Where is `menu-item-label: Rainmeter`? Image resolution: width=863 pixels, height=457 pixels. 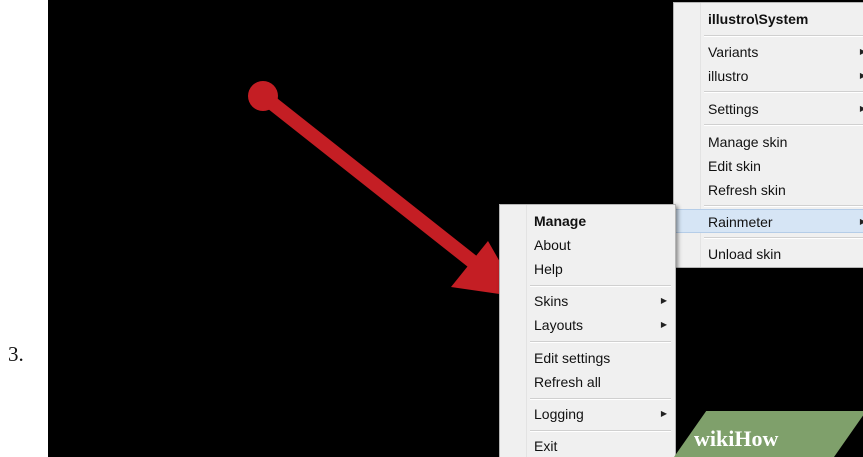
menu-item-label: Rainmeter is located at coordinates (740, 222).